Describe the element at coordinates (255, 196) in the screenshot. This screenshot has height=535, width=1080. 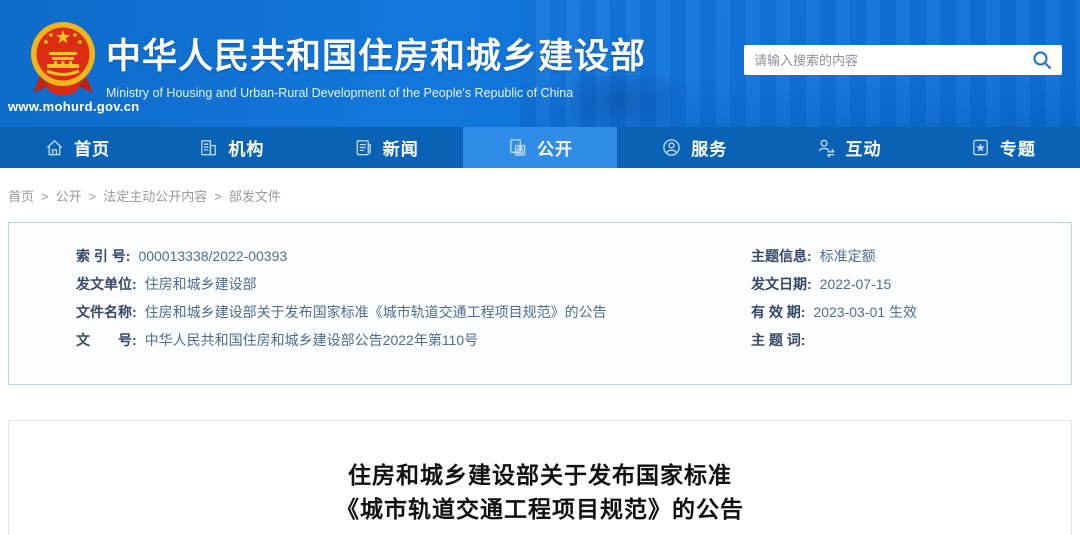
I see `breadcrumb-ministry-documents: 部发文件` at that location.